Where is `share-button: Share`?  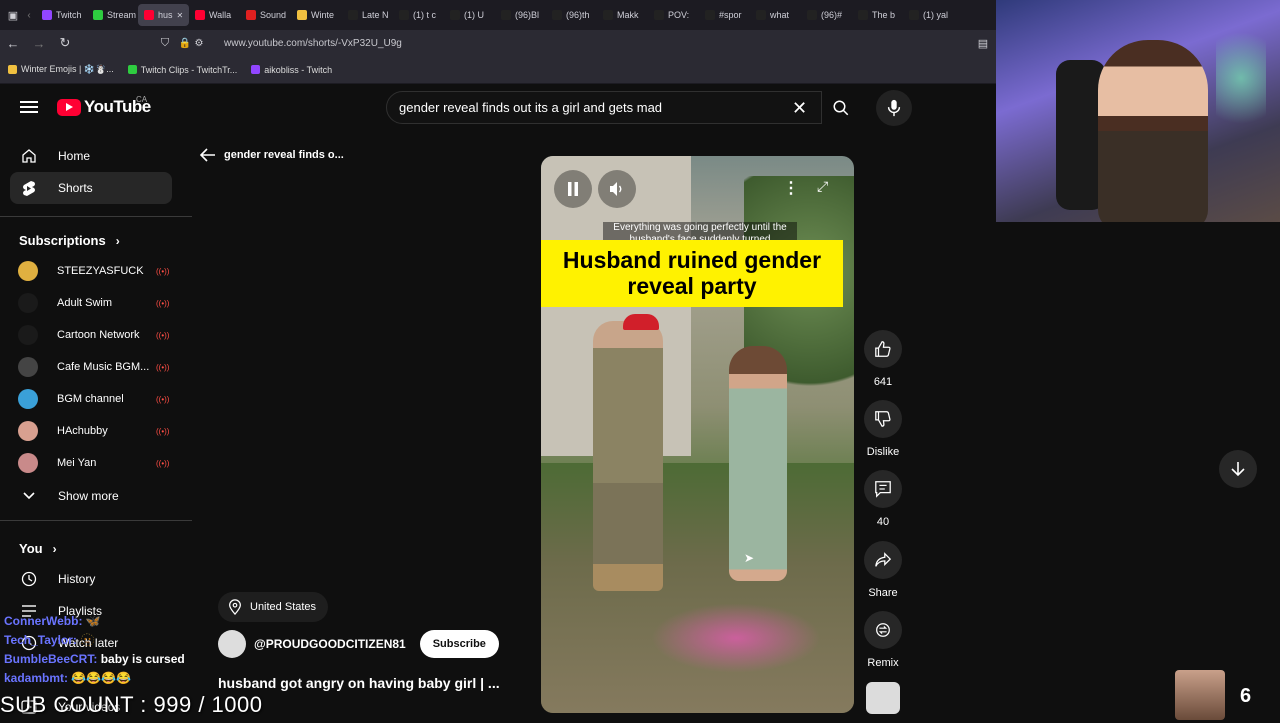 share-button: Share is located at coordinates (883, 570).